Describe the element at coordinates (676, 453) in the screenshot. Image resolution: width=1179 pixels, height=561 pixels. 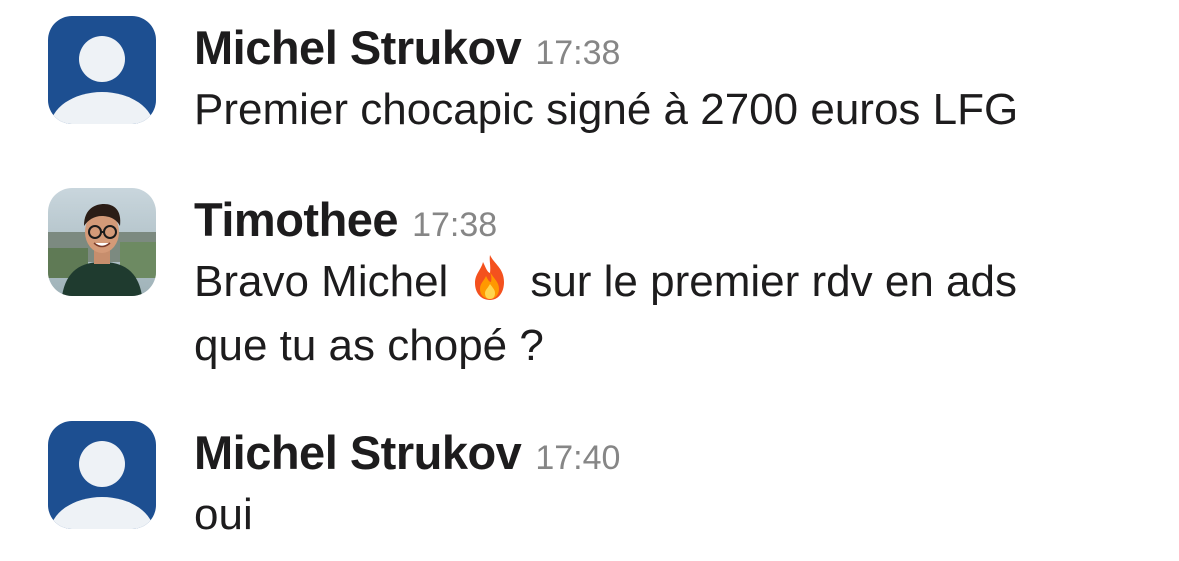
I see `message-header: Michel Strukov 17:40` at that location.